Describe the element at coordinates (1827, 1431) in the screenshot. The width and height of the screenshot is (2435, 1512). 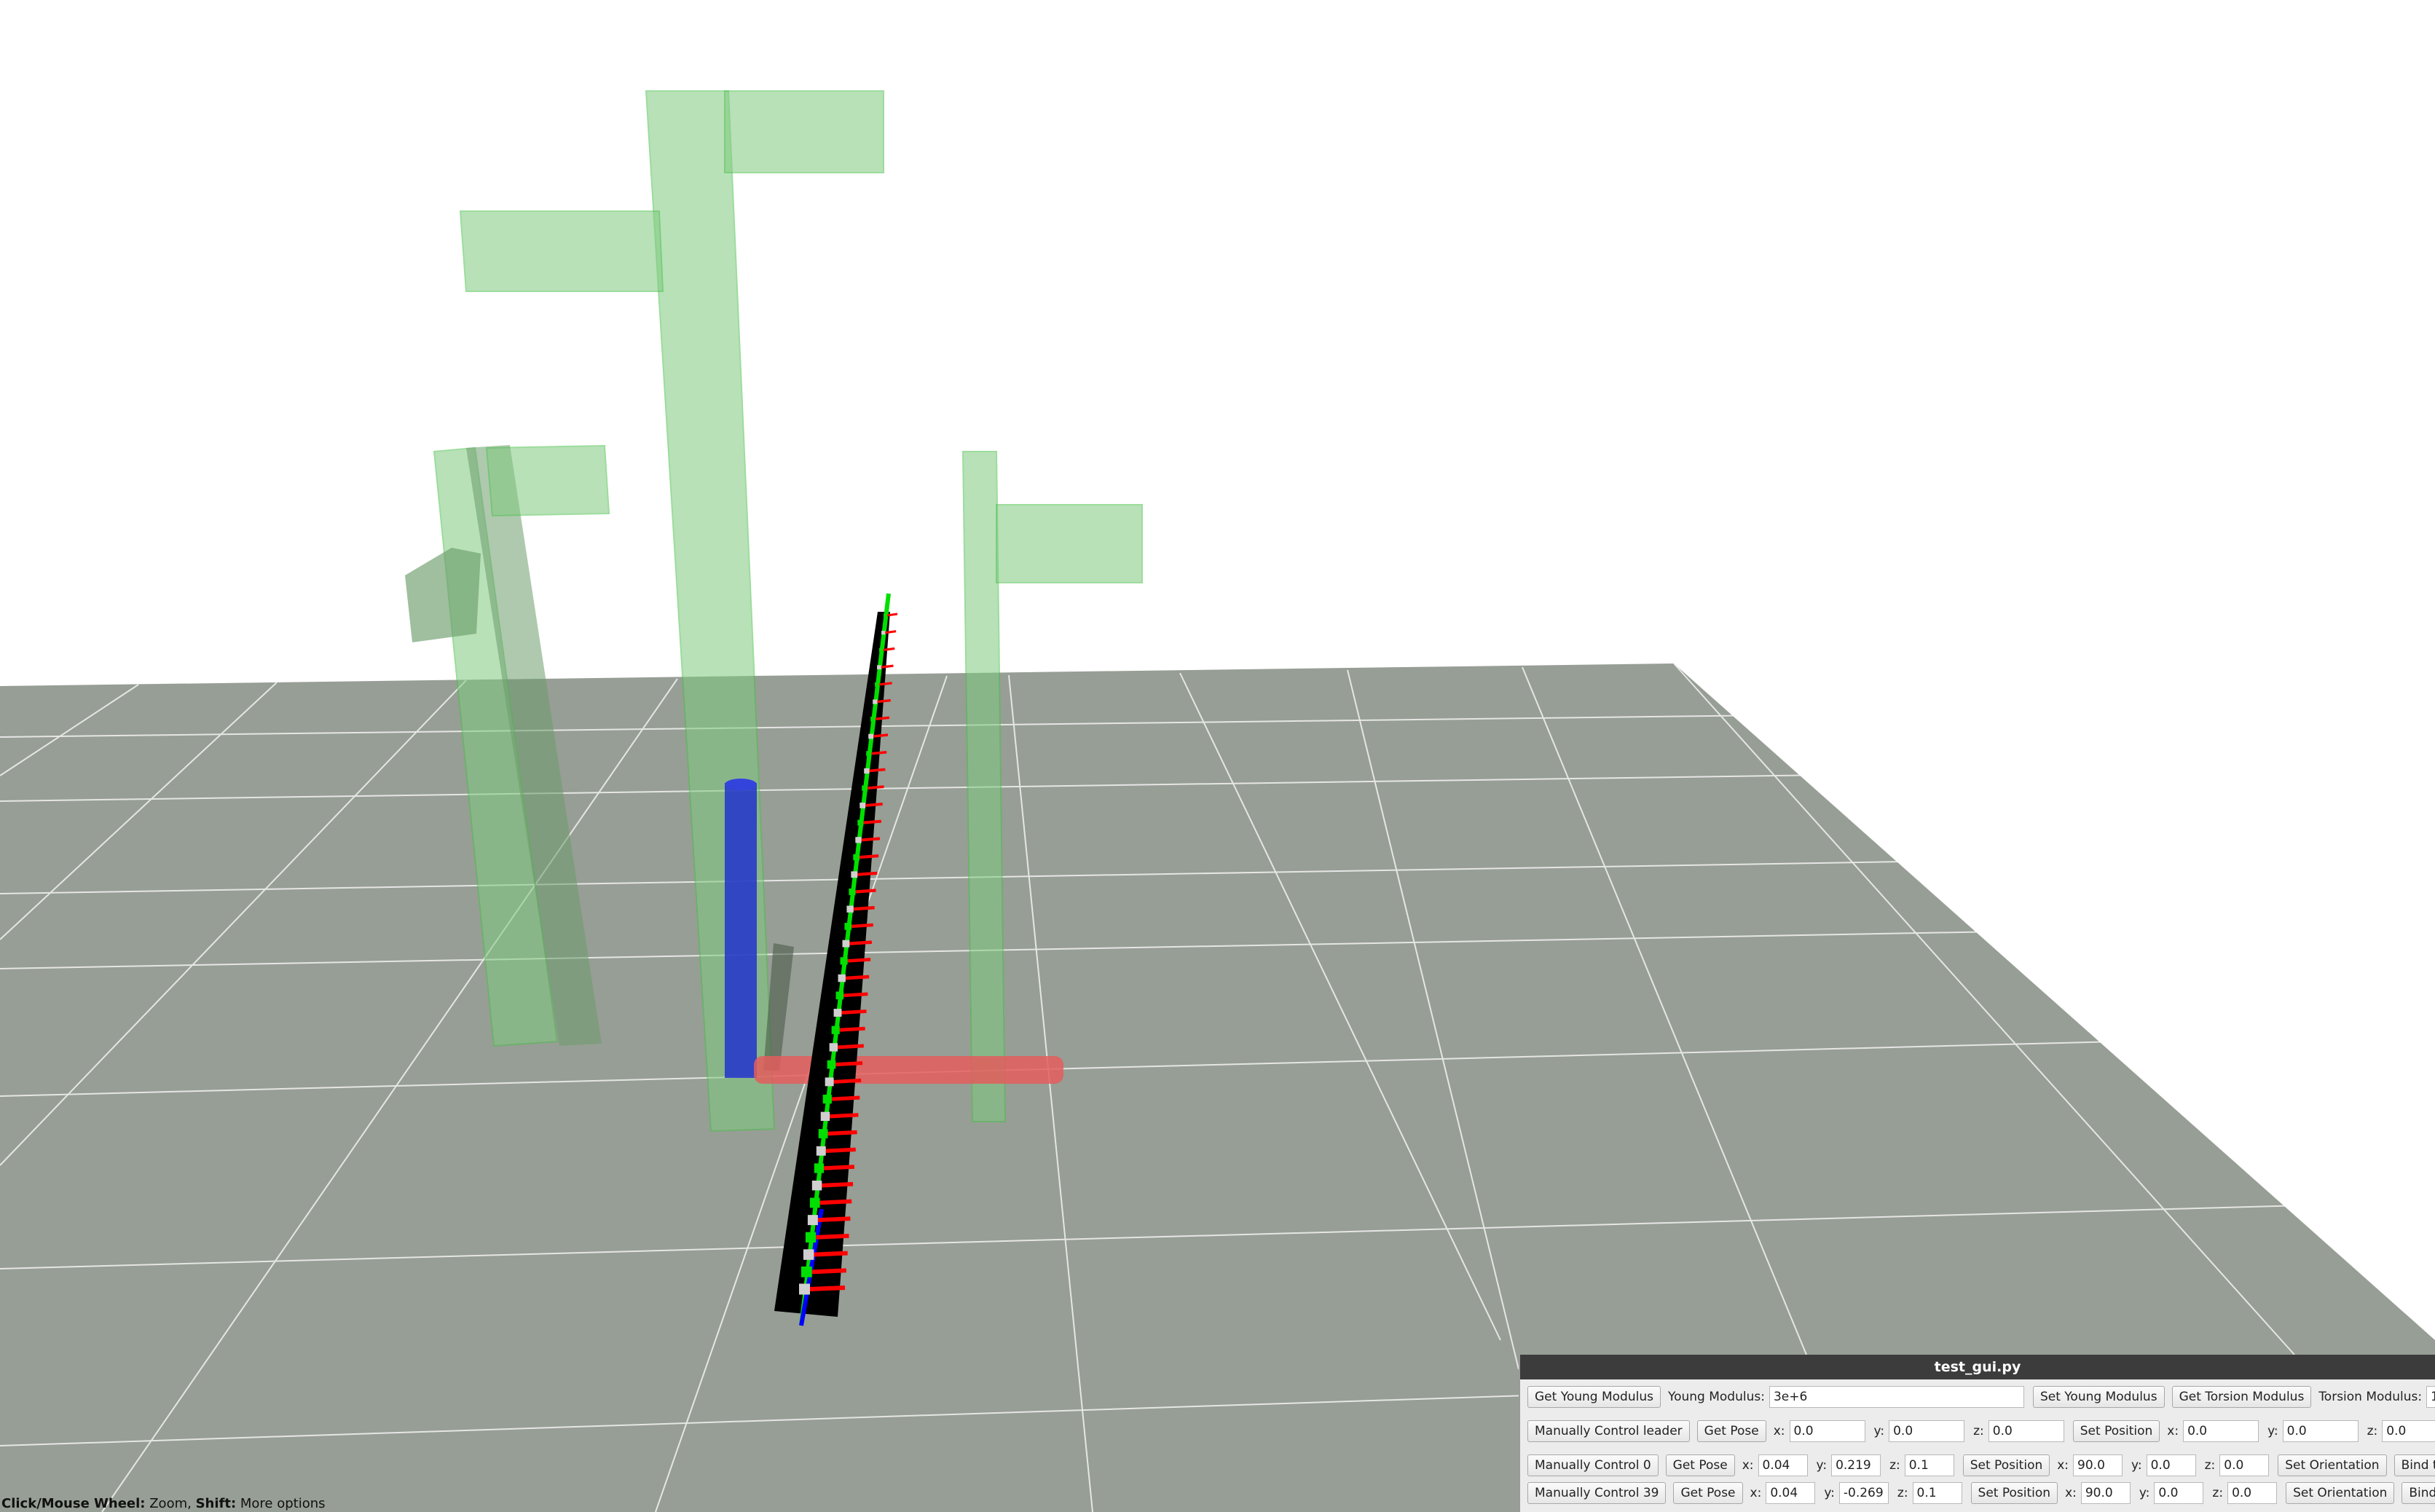
I see `x-position-input: 0.0` at that location.